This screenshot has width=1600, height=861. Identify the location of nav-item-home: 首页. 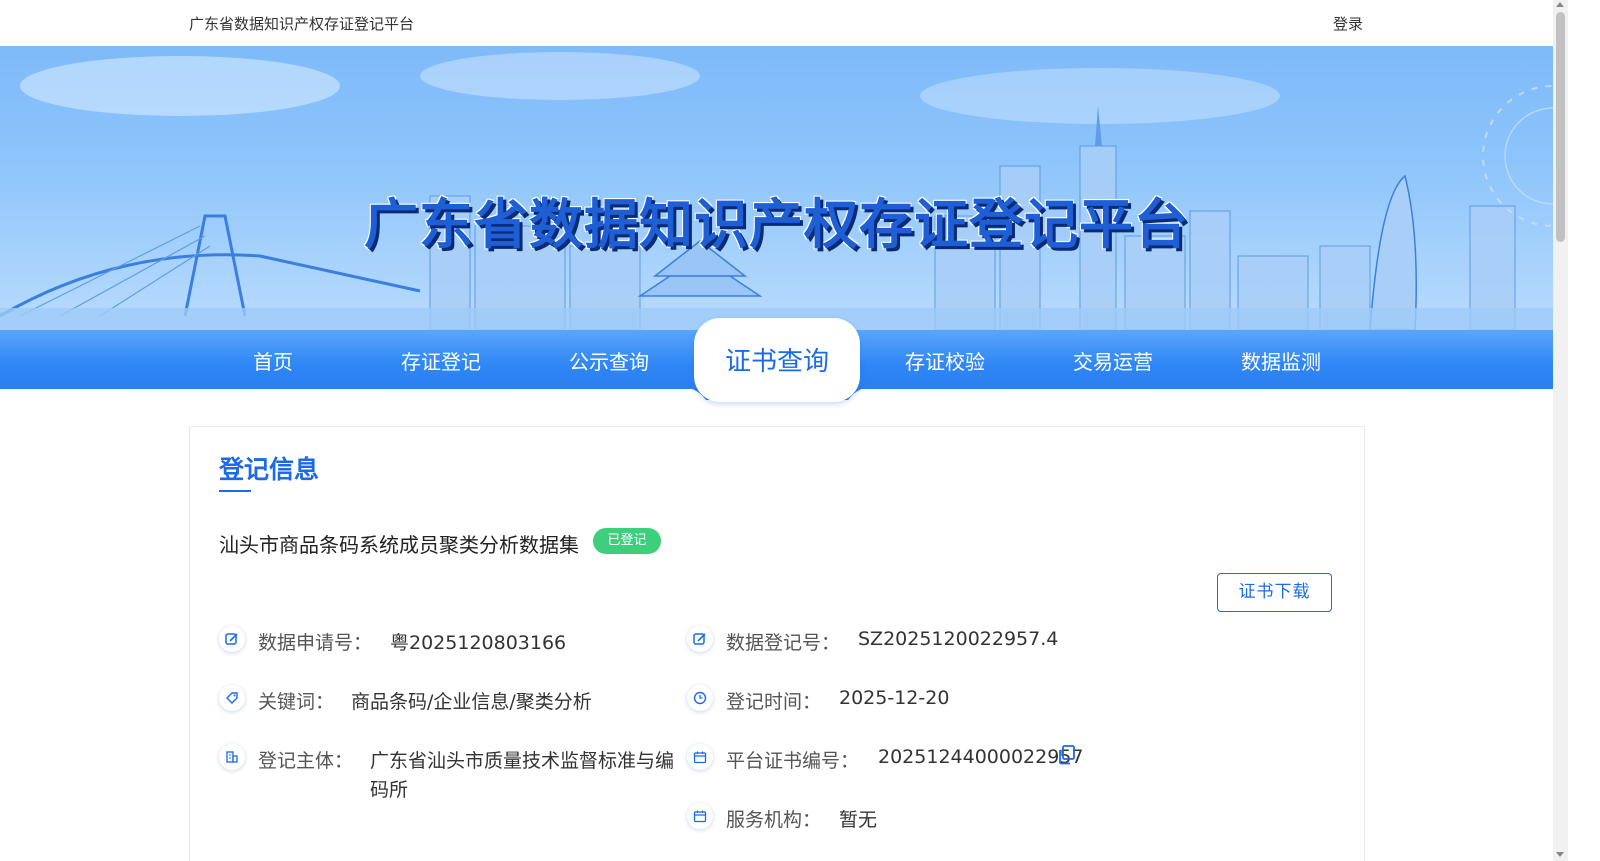
(273, 360).